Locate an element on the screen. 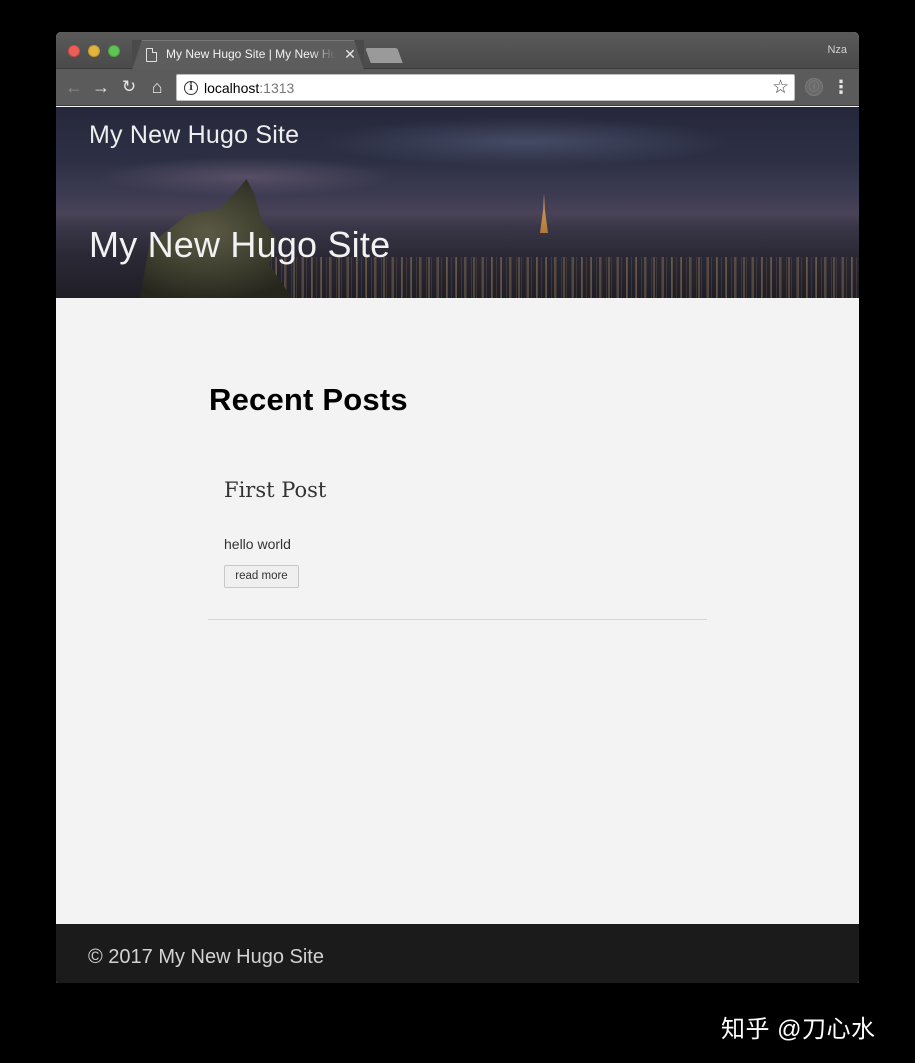 The image size is (915, 1063). post-summary-card: First Post hello world read more is located at coordinates (457, 546).